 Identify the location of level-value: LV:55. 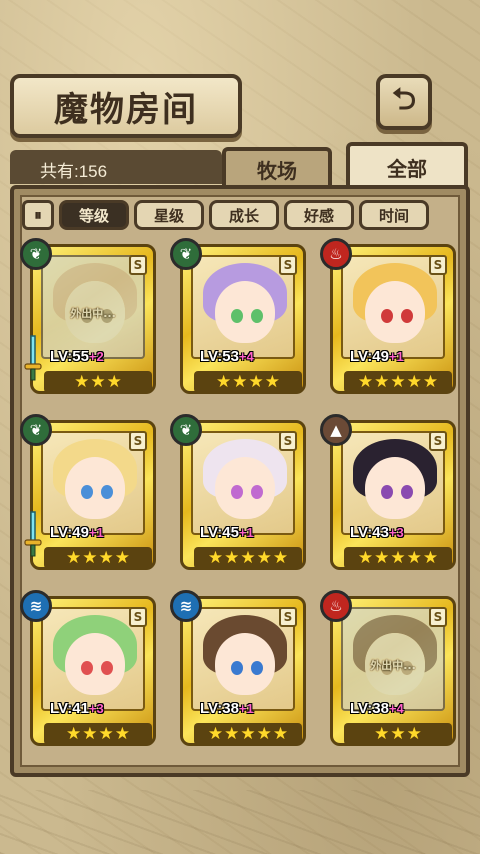
(69, 356).